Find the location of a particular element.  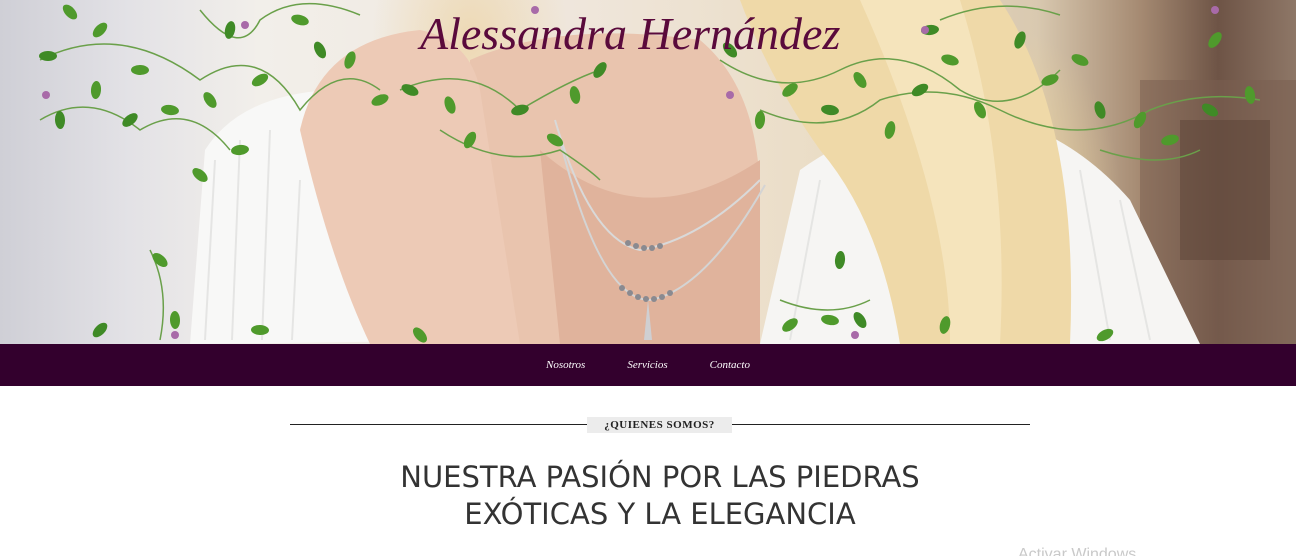

site-title: Alessandra Hernández is located at coordinates (630, 33).